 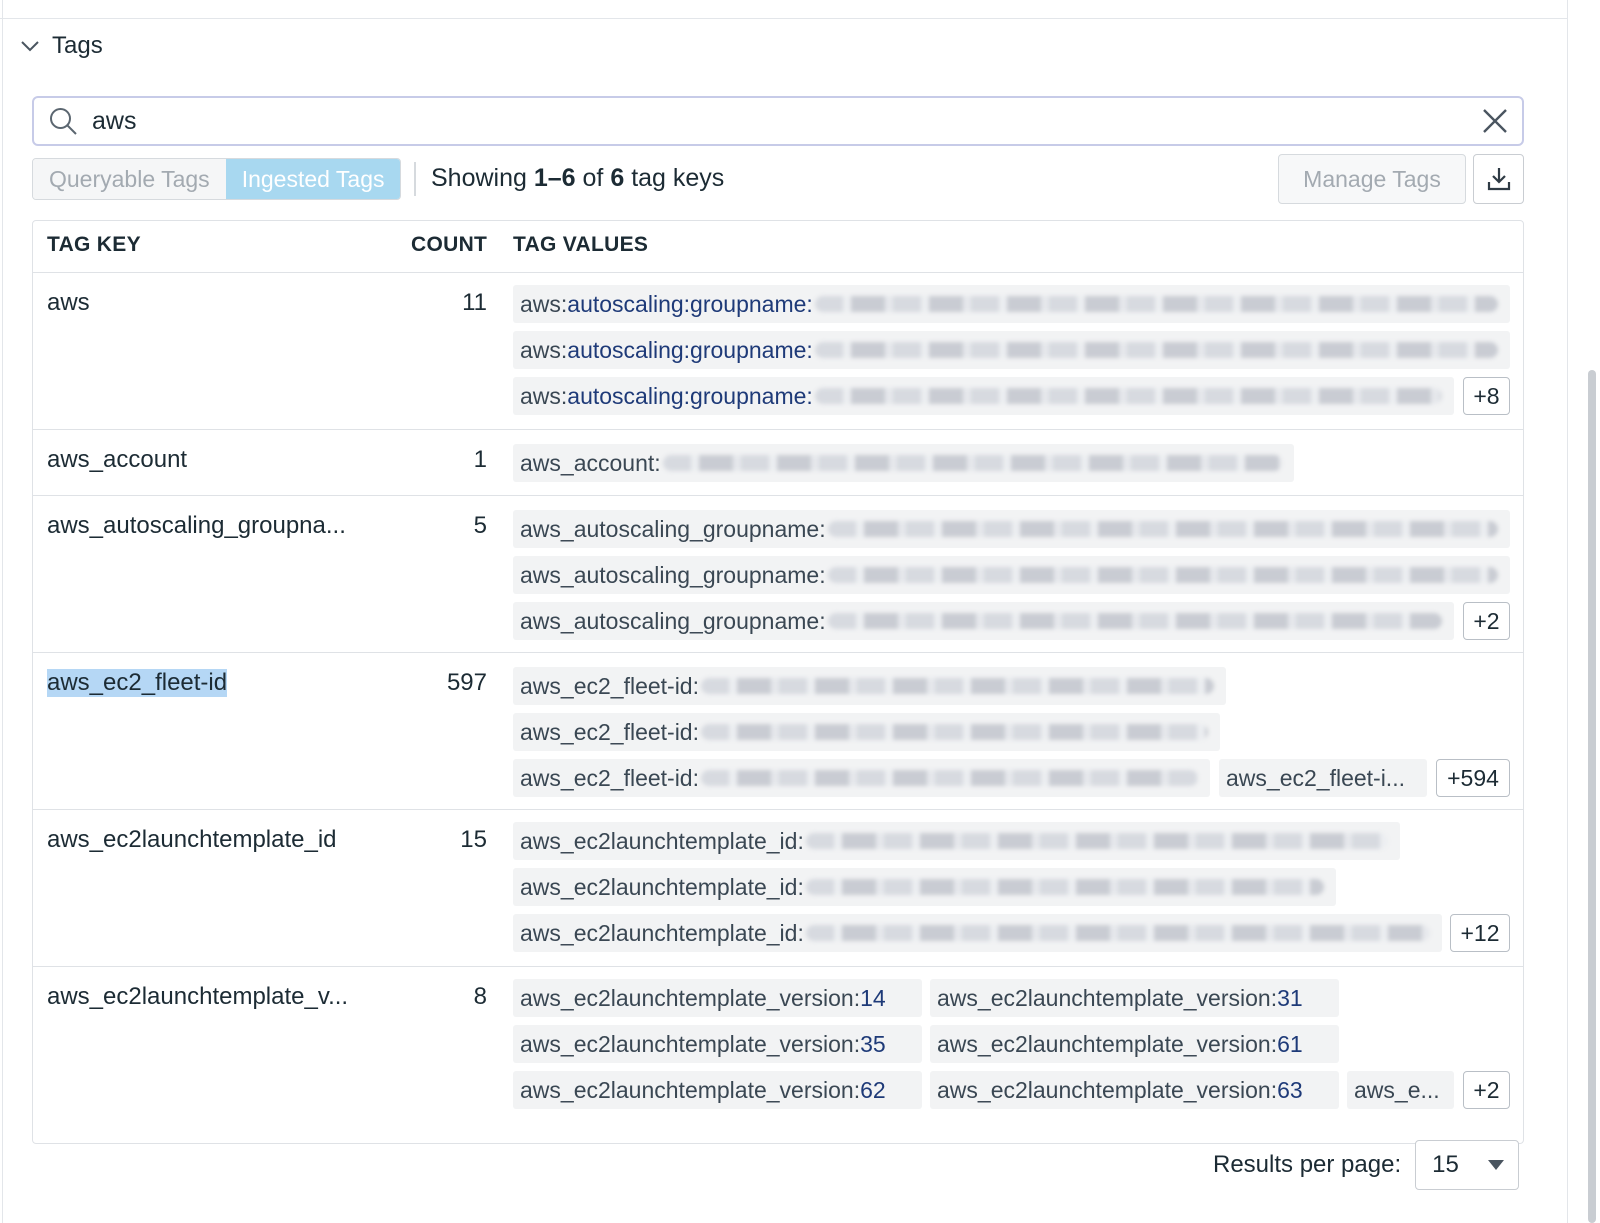 I want to click on section-title: Tags, so click(x=77, y=45).